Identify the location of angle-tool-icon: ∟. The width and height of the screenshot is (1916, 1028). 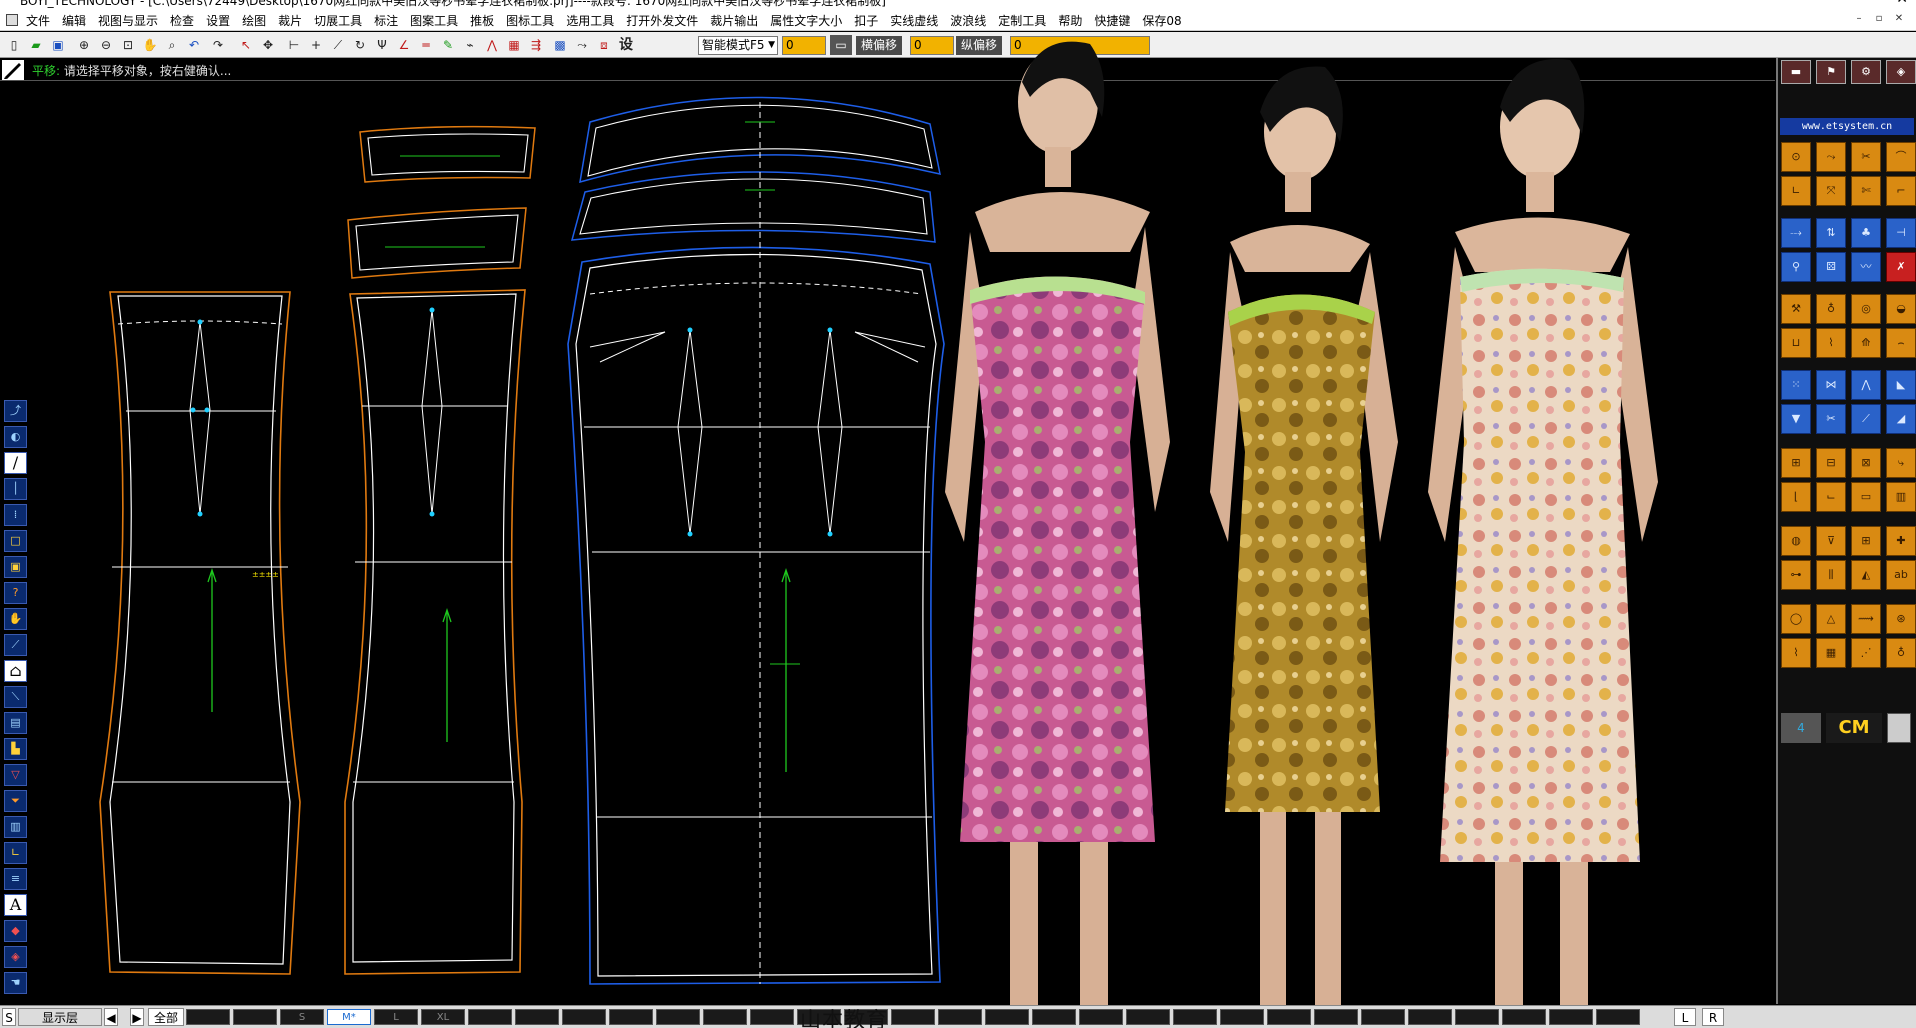
(15, 853).